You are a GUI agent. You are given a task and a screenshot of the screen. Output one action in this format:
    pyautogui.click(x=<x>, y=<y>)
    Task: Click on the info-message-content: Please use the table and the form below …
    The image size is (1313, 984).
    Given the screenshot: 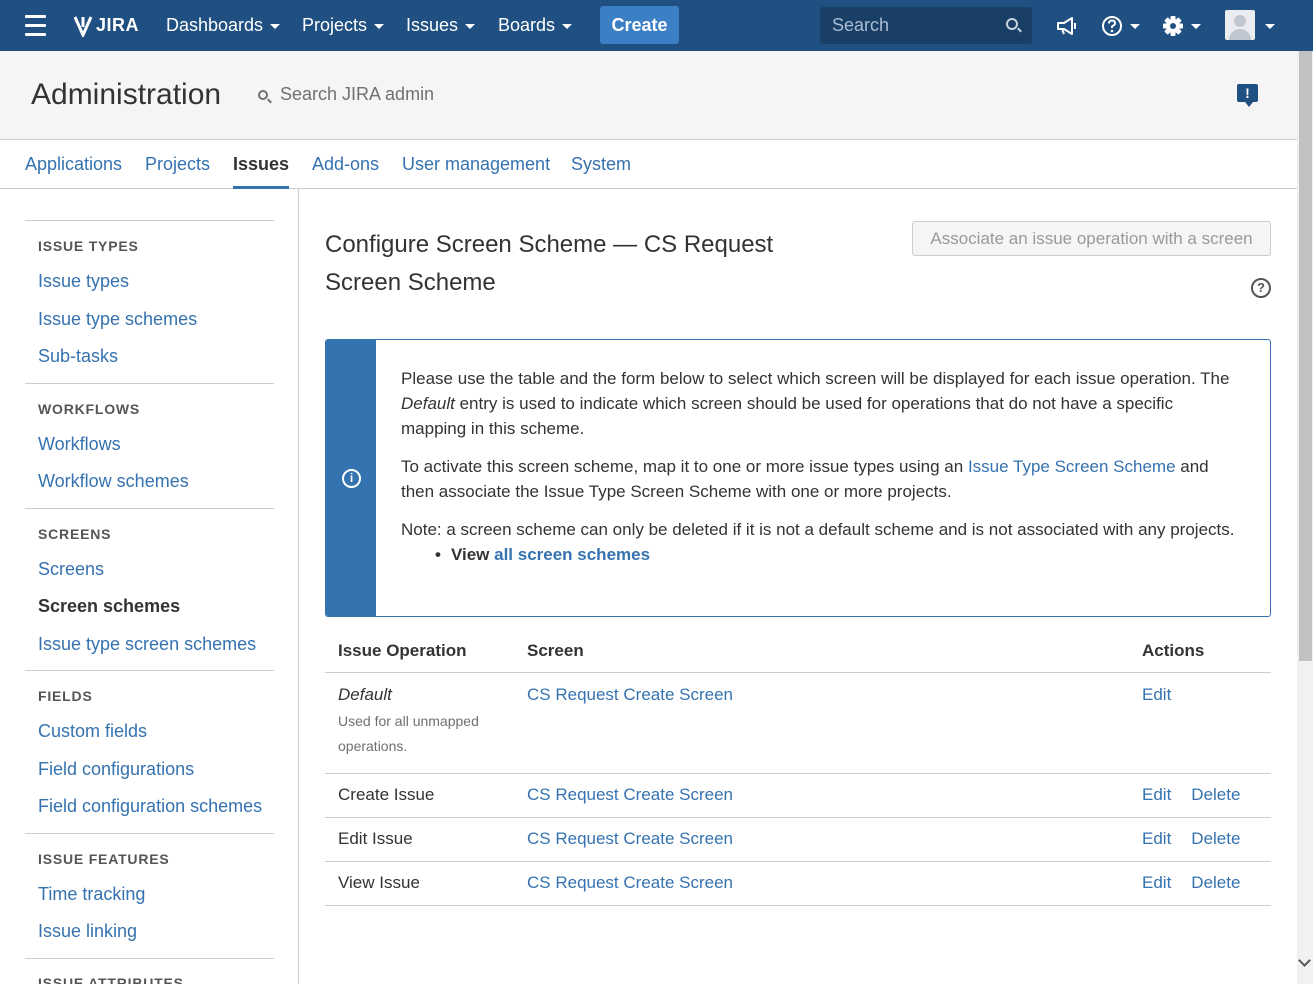 What is the action you would take?
    pyautogui.click(x=821, y=466)
    